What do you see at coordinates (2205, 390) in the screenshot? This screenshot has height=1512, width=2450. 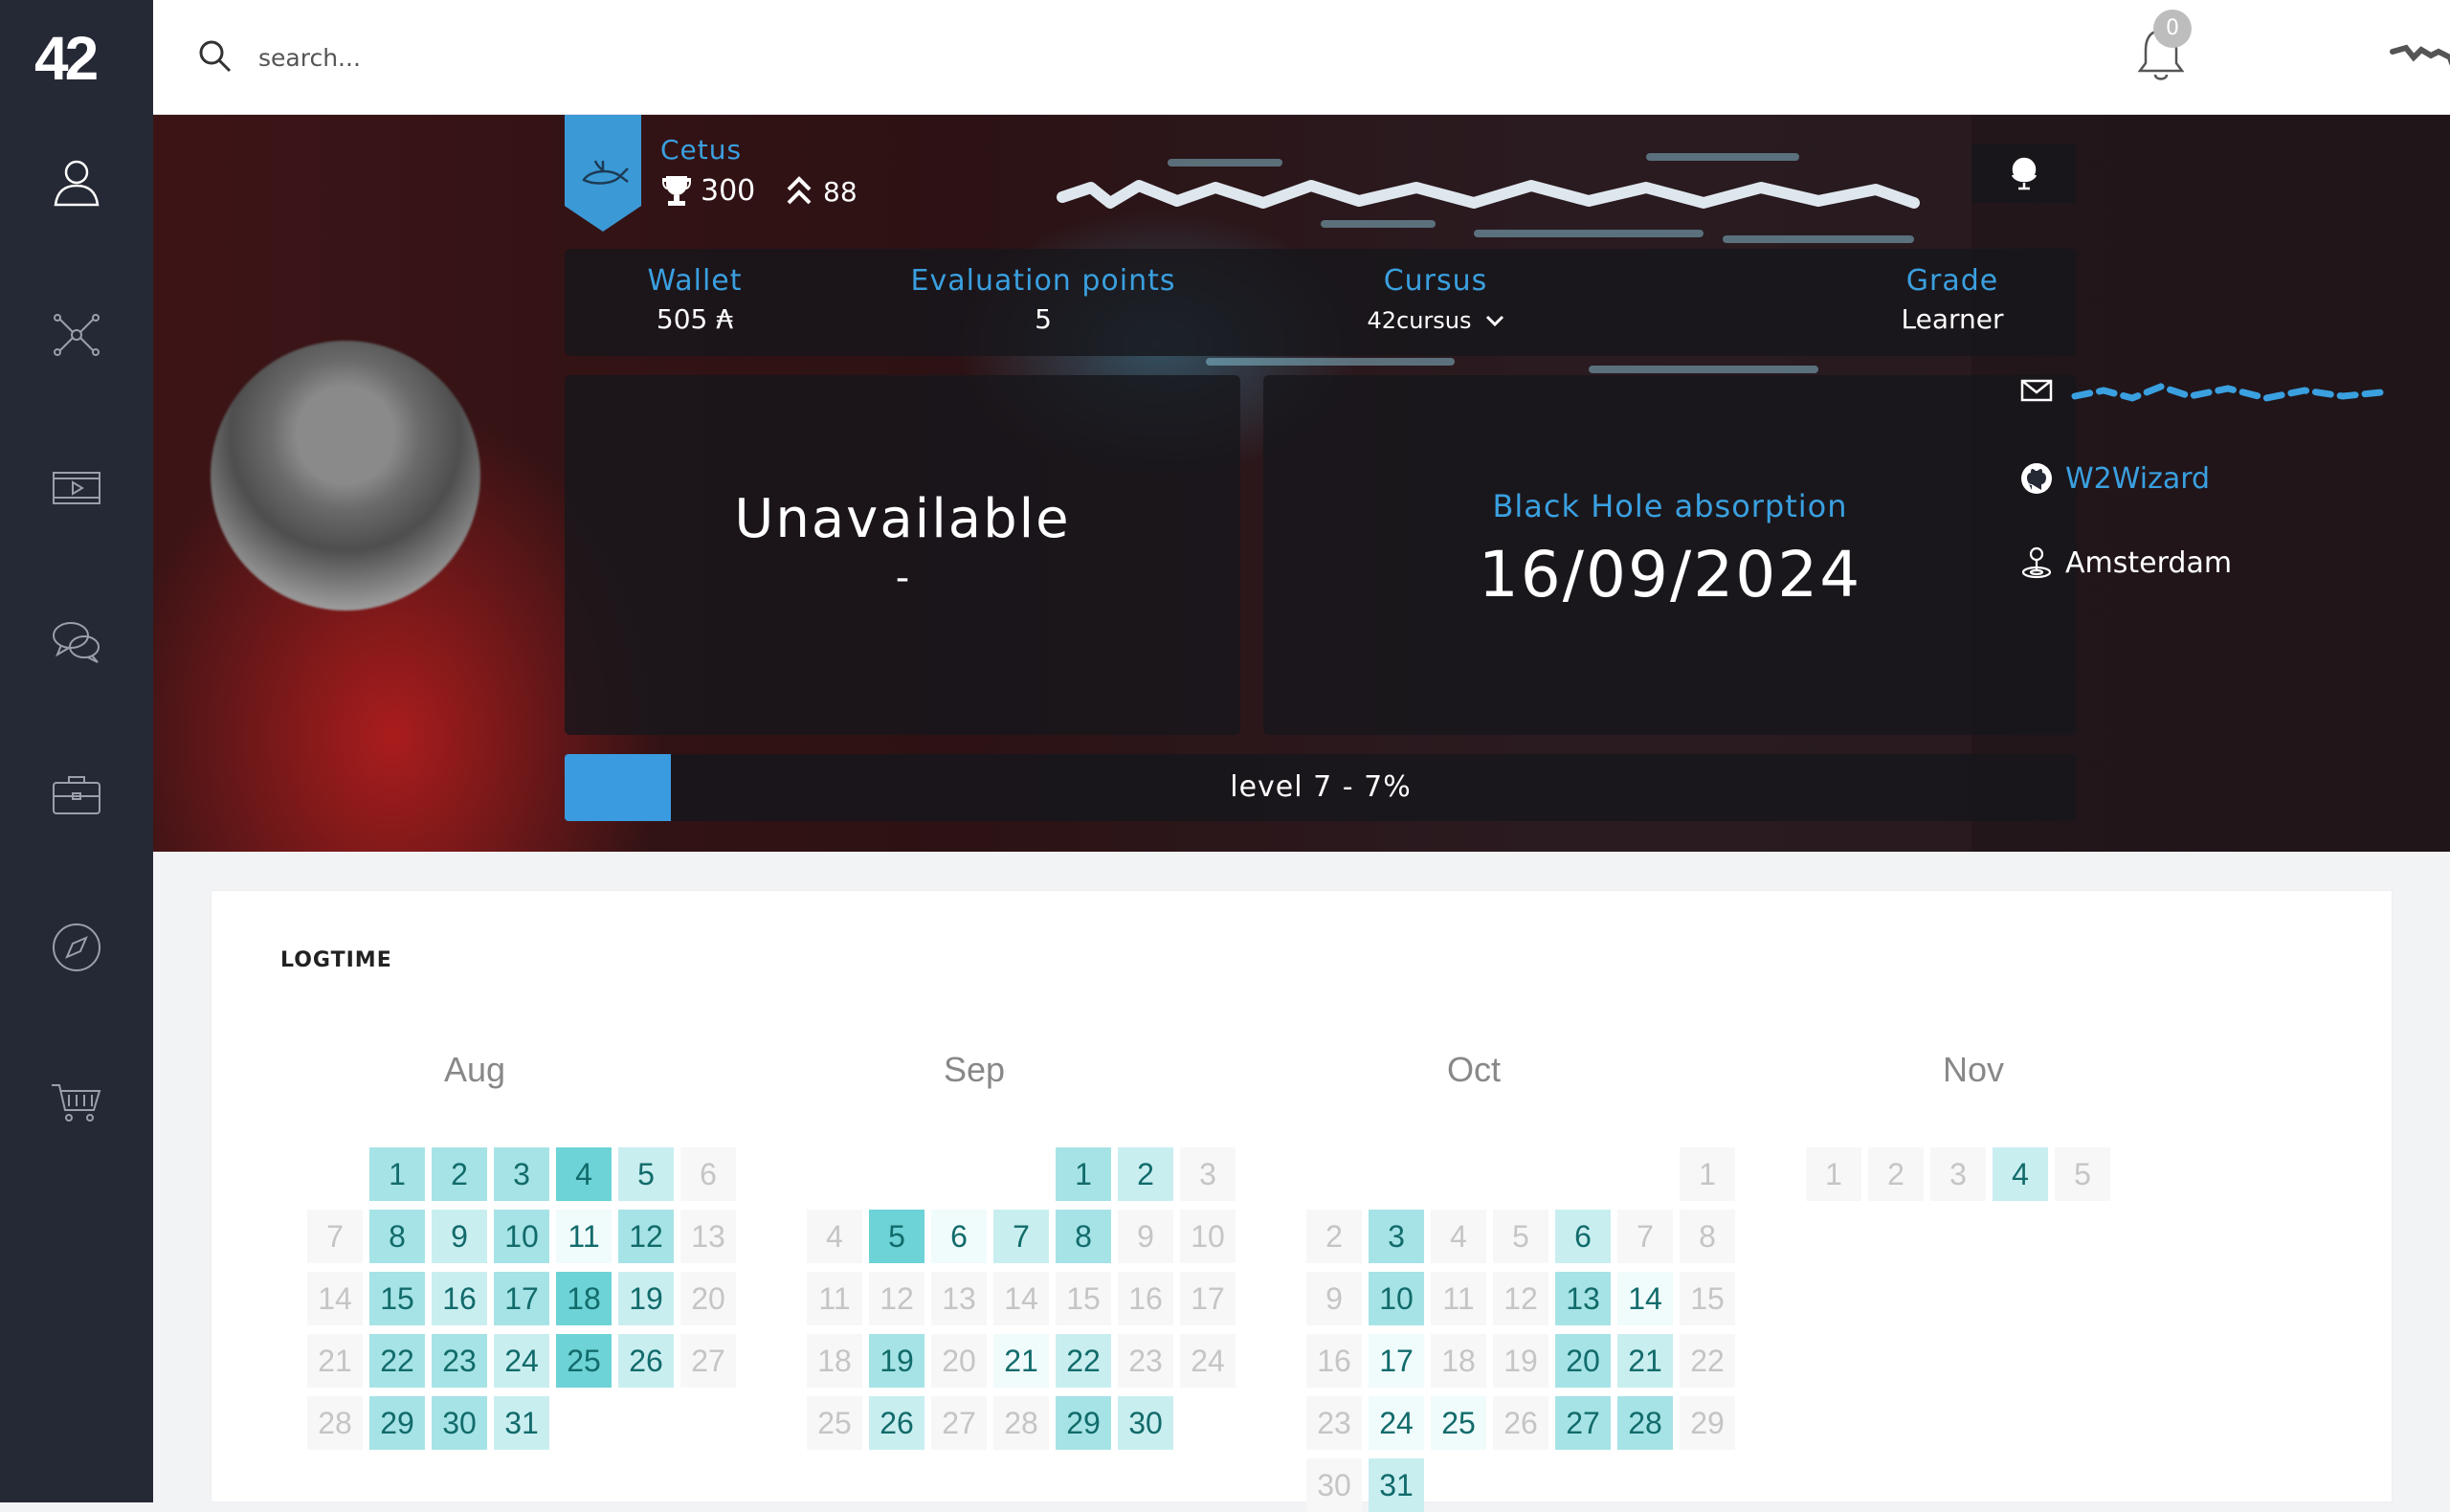 I see `email-contact` at bounding box center [2205, 390].